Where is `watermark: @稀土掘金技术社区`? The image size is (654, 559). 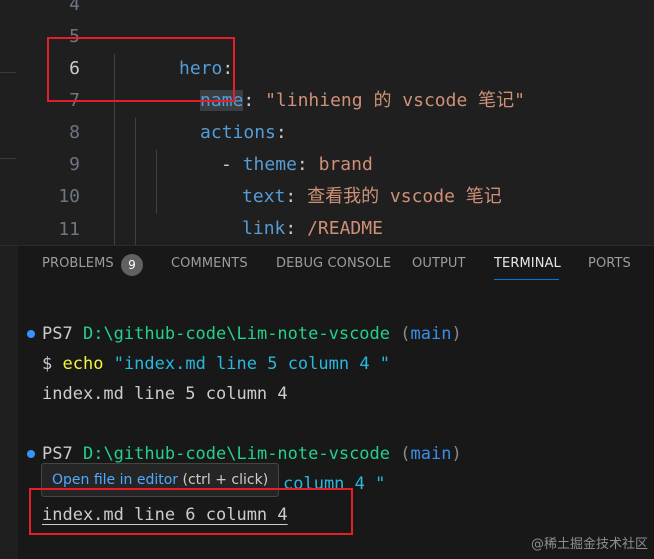 watermark: @稀土掘金技术社区 is located at coordinates (589, 544).